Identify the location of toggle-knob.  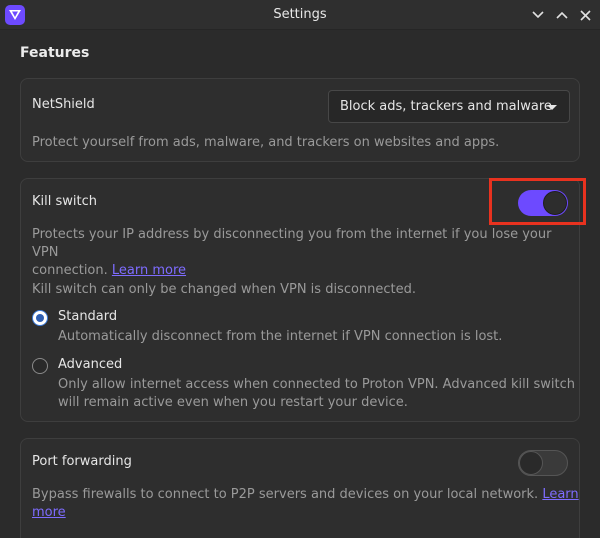
(531, 463).